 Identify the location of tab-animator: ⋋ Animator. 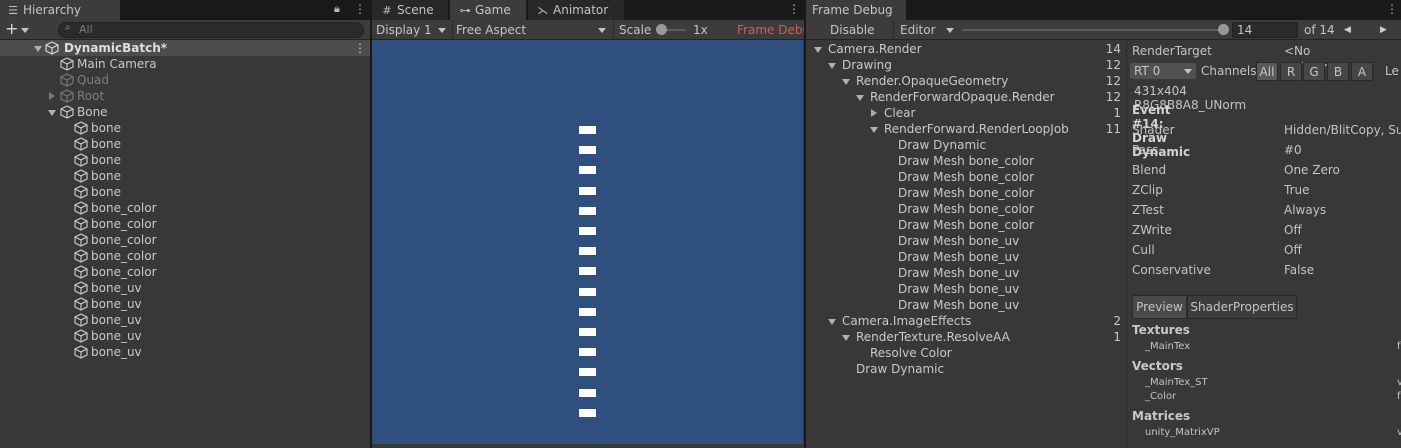
(576, 10).